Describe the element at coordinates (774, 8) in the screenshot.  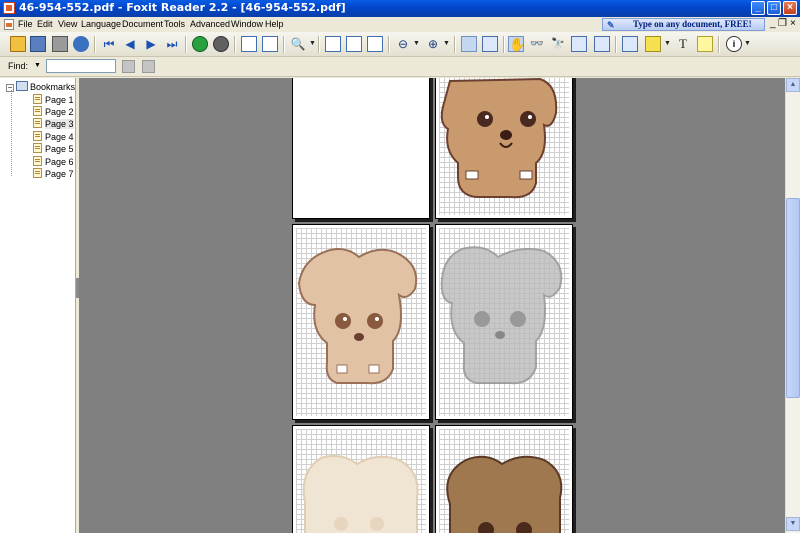
I see `maximize-button: □` at that location.